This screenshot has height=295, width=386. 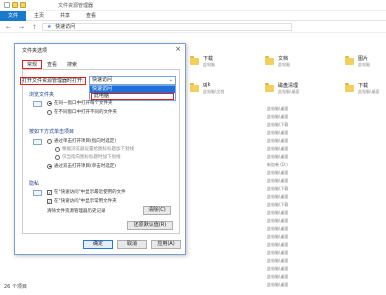 I want to click on frequent-folders-checkbox-row: ✓ 在"快速访问"中显示常用文件夹, so click(x=82, y=201).